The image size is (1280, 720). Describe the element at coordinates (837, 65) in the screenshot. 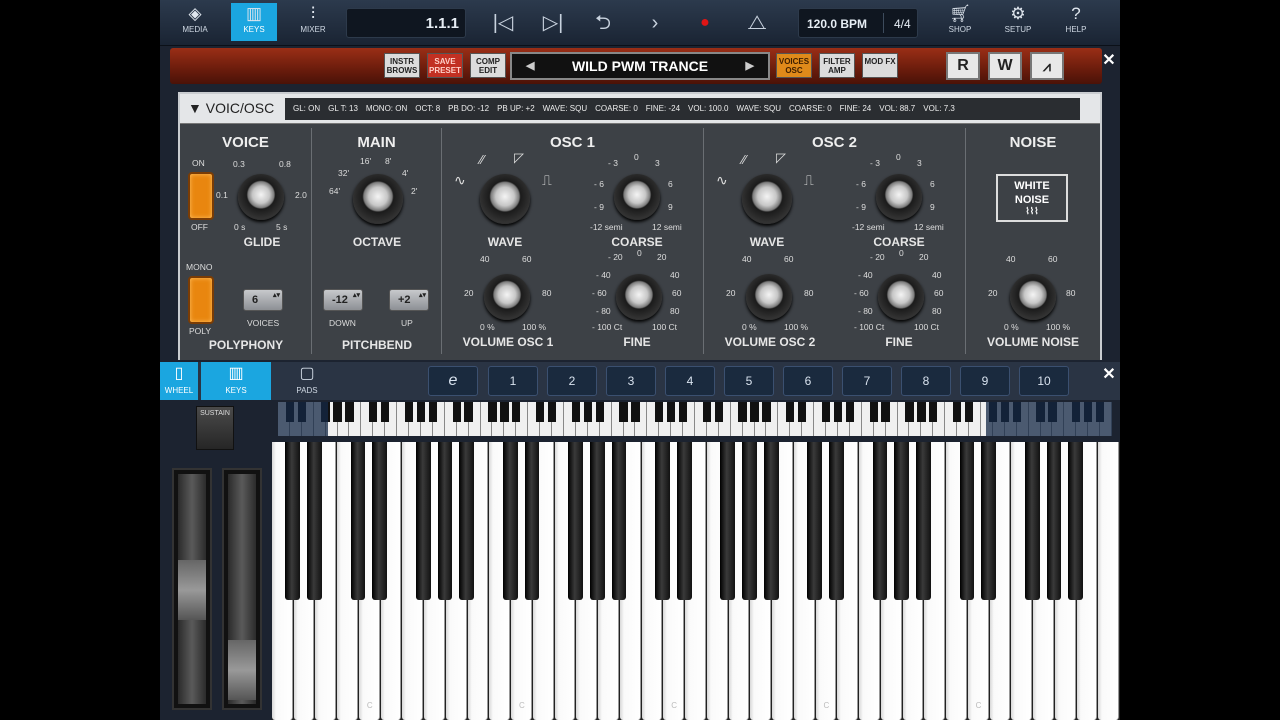

I see `filter-amp-tab: FILTER AMP` at that location.